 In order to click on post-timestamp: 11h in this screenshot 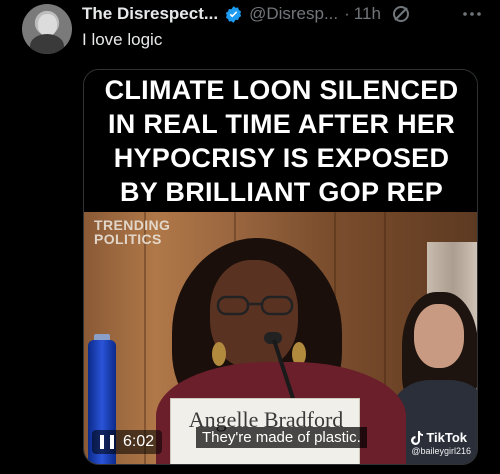, I will do `click(367, 14)`.